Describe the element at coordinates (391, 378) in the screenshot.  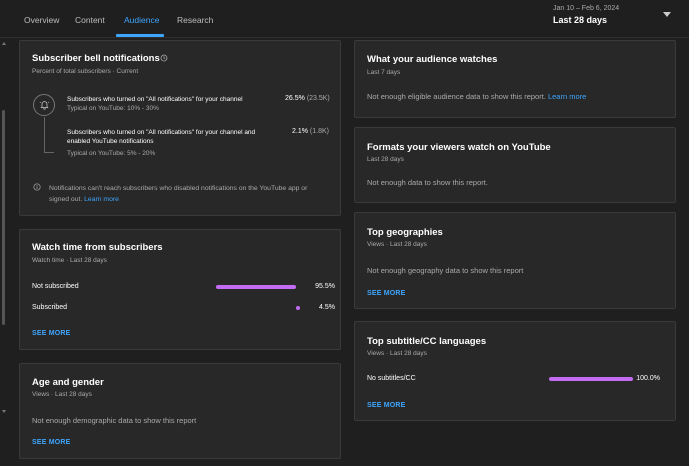
I see `bar-label: No subtitles/CC` at that location.